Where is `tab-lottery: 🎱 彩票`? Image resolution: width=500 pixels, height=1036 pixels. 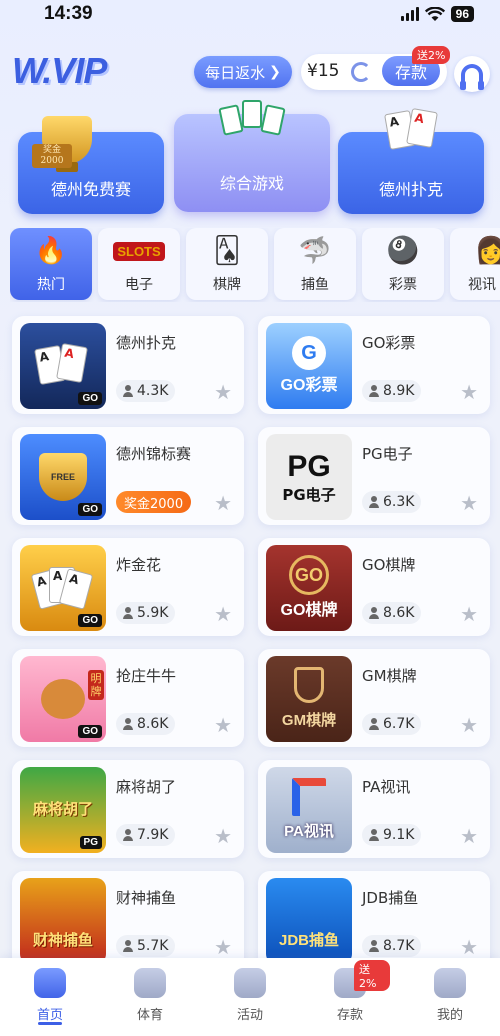 tab-lottery: 🎱 彩票 is located at coordinates (403, 264).